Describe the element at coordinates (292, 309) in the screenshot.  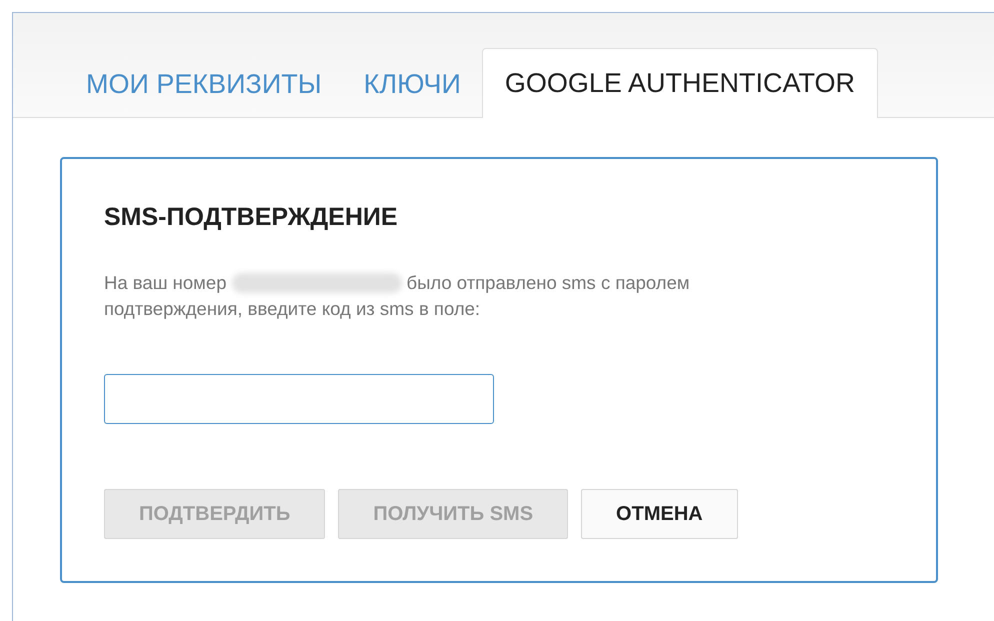
I see `message-text: подтверждения, введите код из sms в поле:` at that location.